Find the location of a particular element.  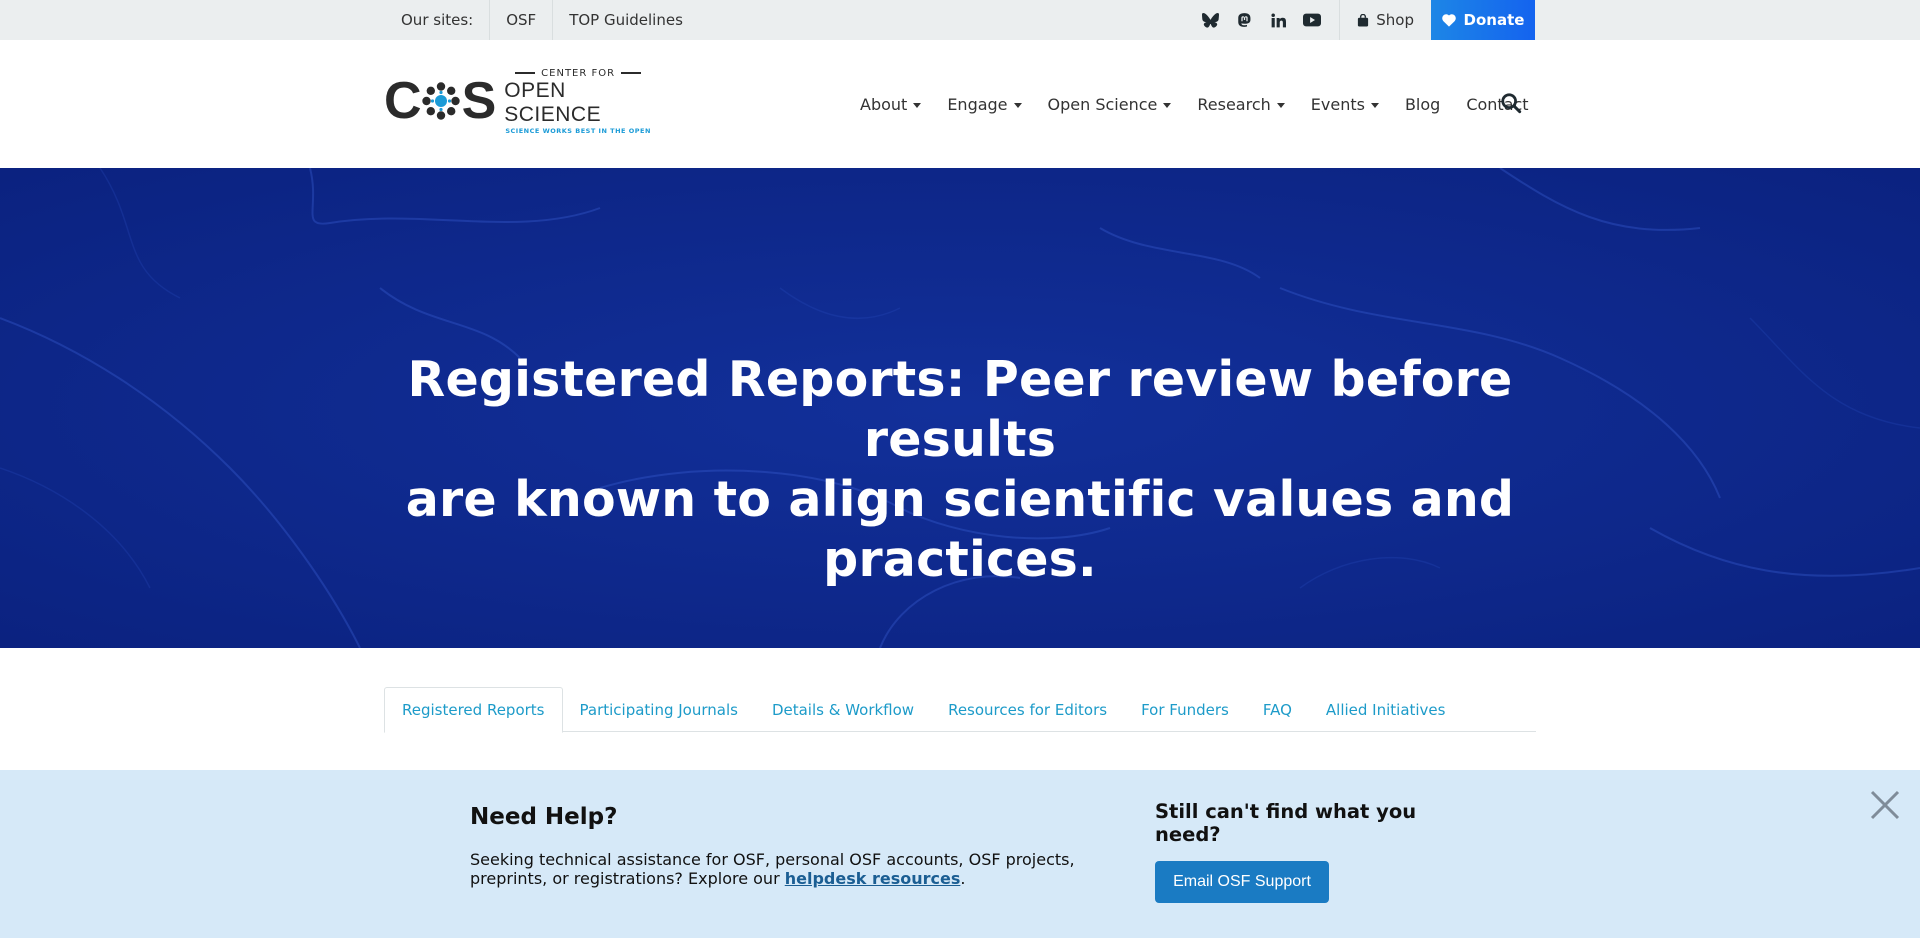

youtube-icon is located at coordinates (1312, 20).